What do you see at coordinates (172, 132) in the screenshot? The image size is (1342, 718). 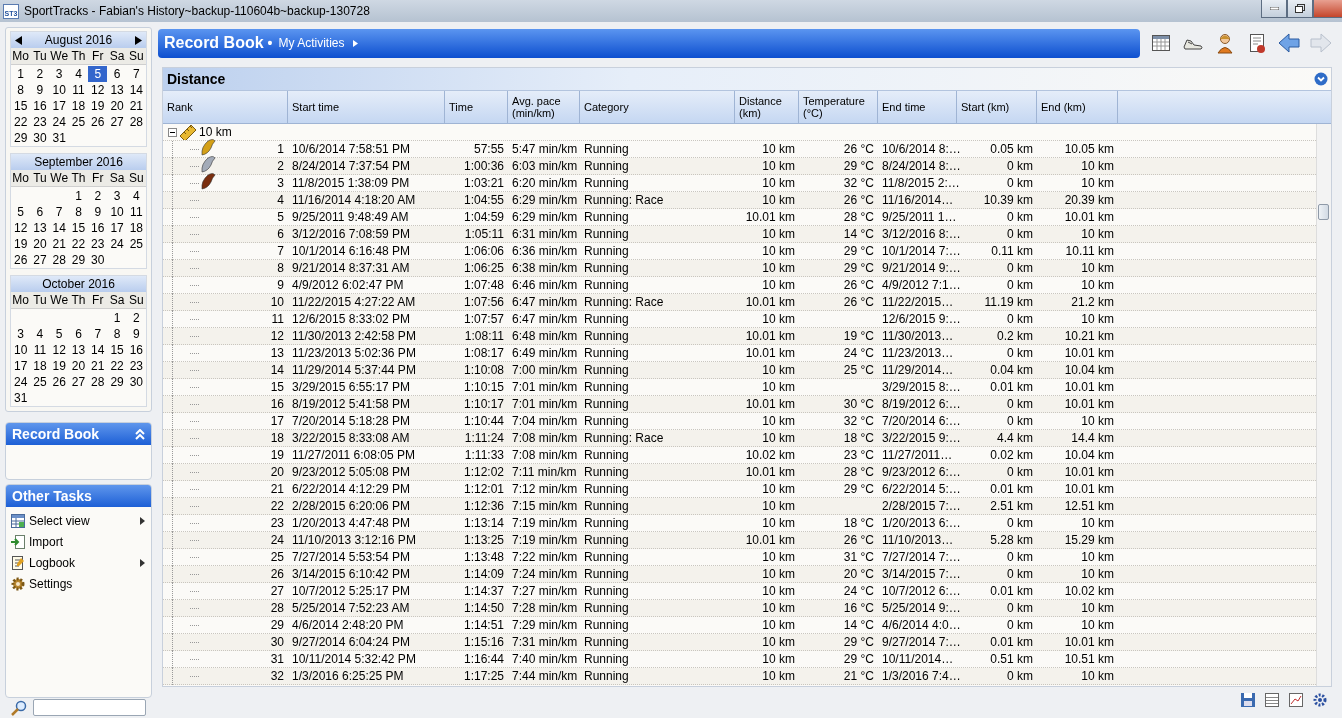 I see `collapse-toggle-icon` at bounding box center [172, 132].